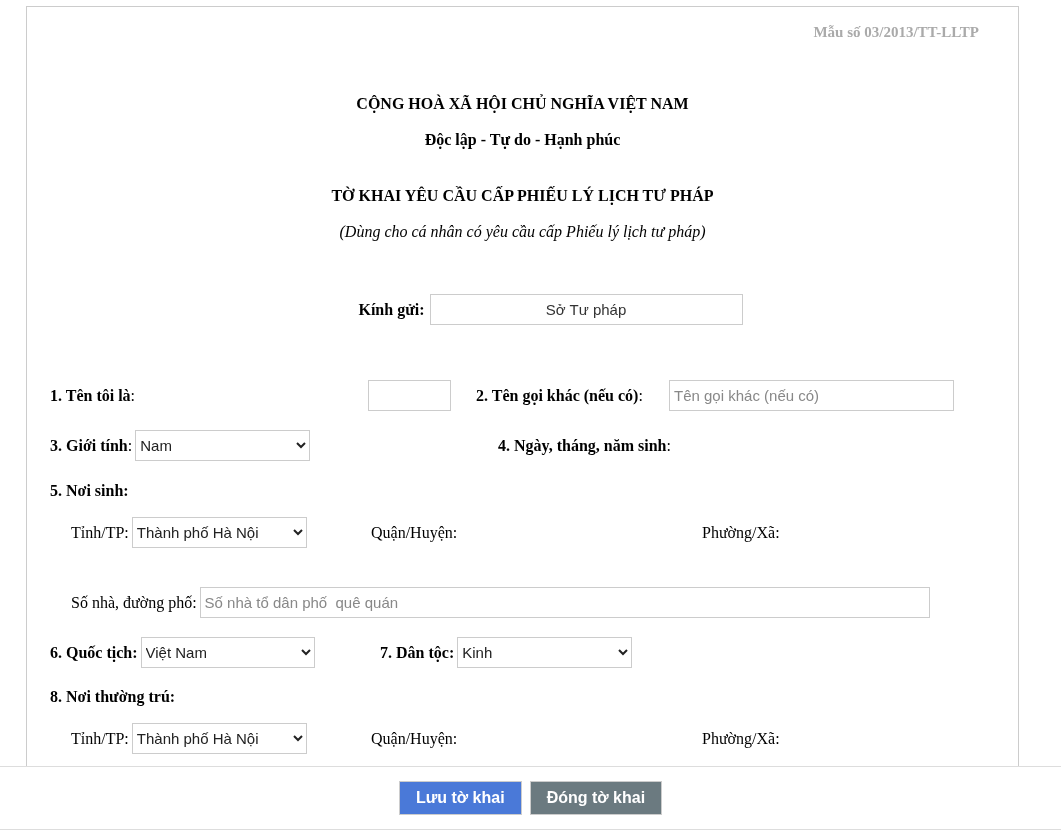  What do you see at coordinates (409, 395) in the screenshot?
I see `name-field` at bounding box center [409, 395].